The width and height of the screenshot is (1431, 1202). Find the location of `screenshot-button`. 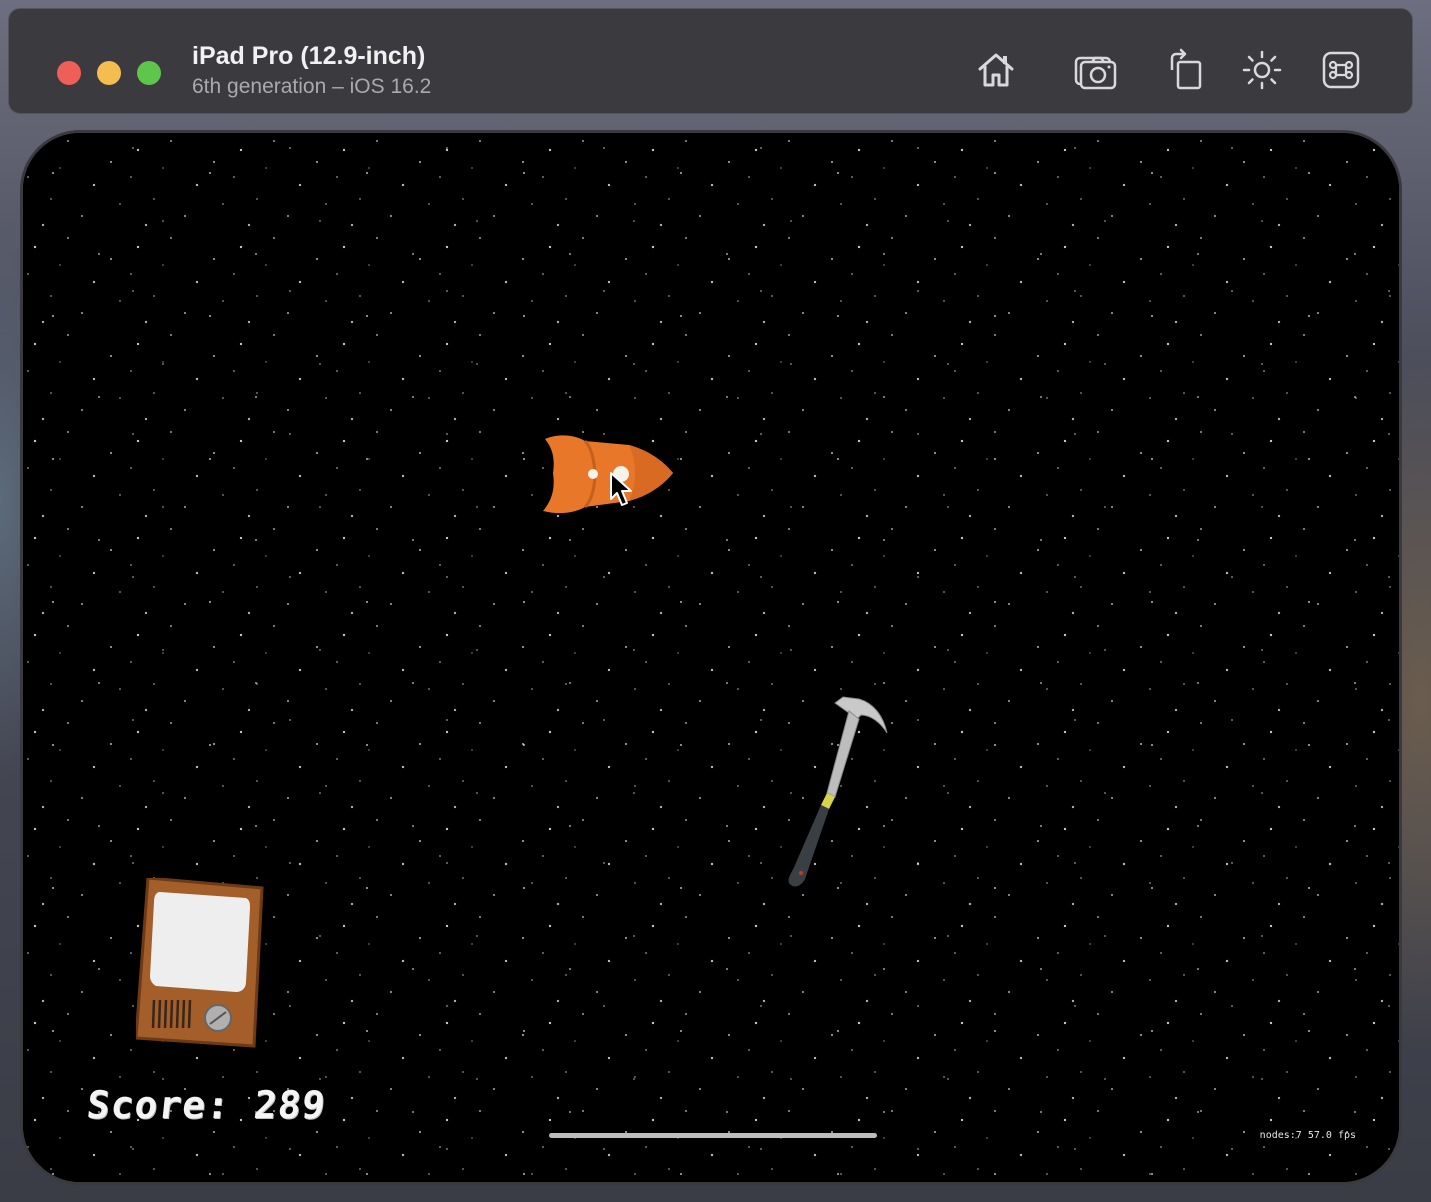

screenshot-button is located at coordinates (1095, 70).